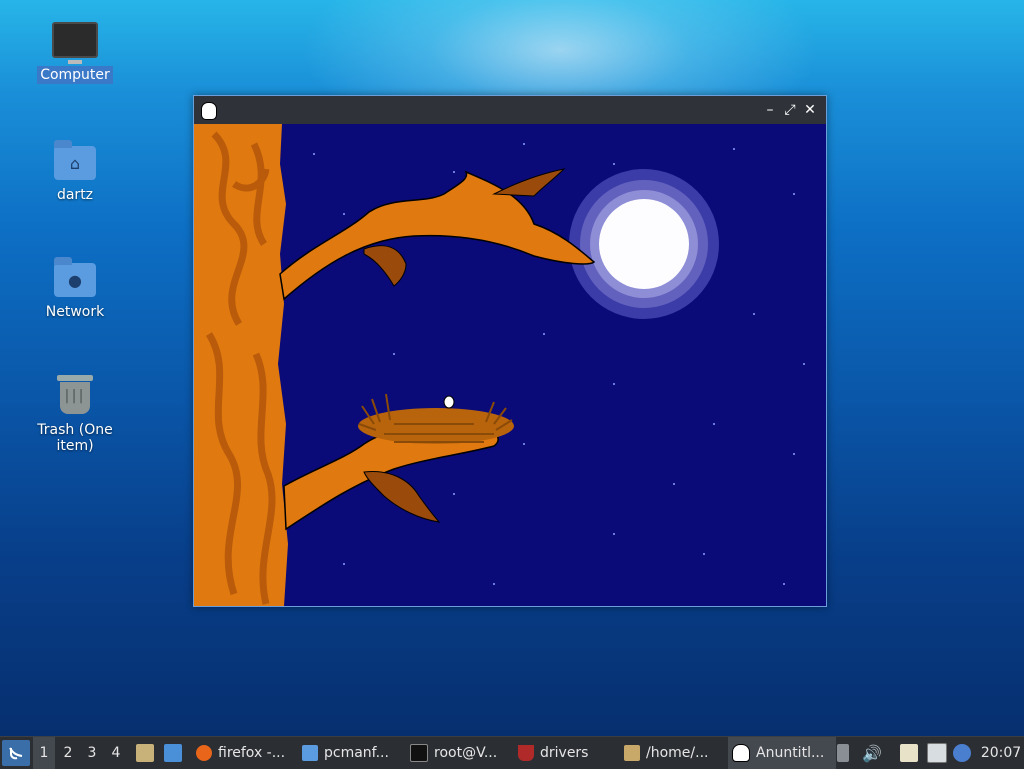  I want to click on desktop-icon-computer: Computer, so click(75, 53).